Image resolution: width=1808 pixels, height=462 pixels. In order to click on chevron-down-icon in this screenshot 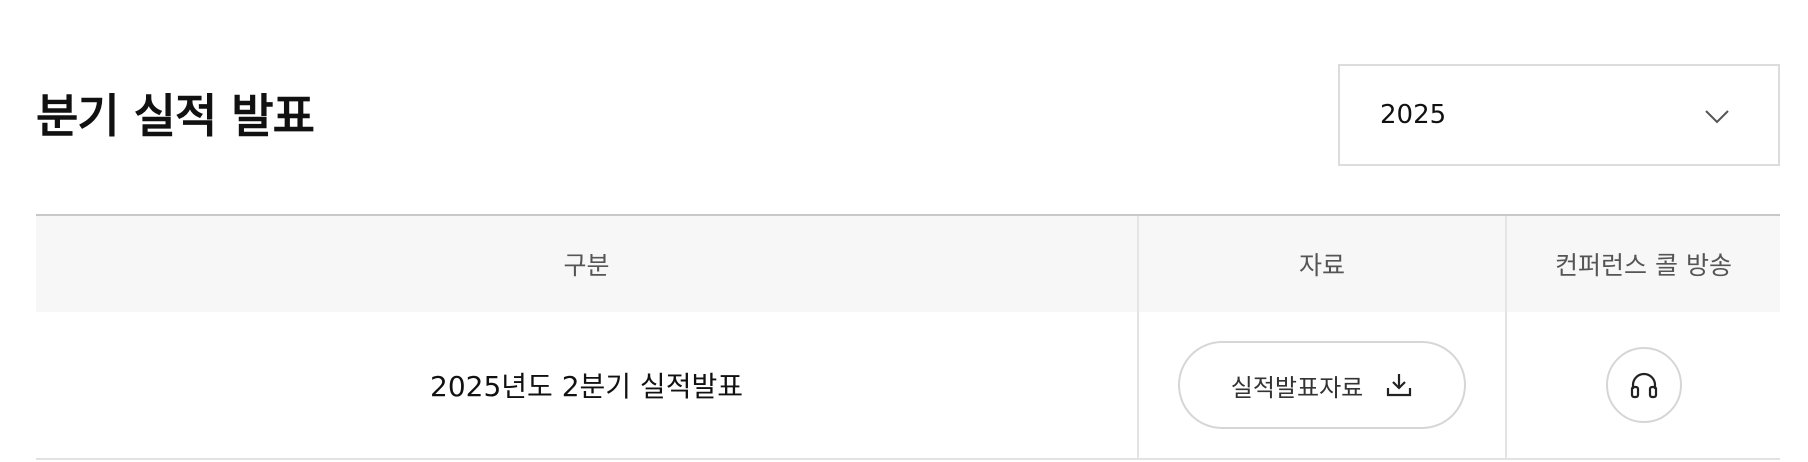, I will do `click(1717, 117)`.